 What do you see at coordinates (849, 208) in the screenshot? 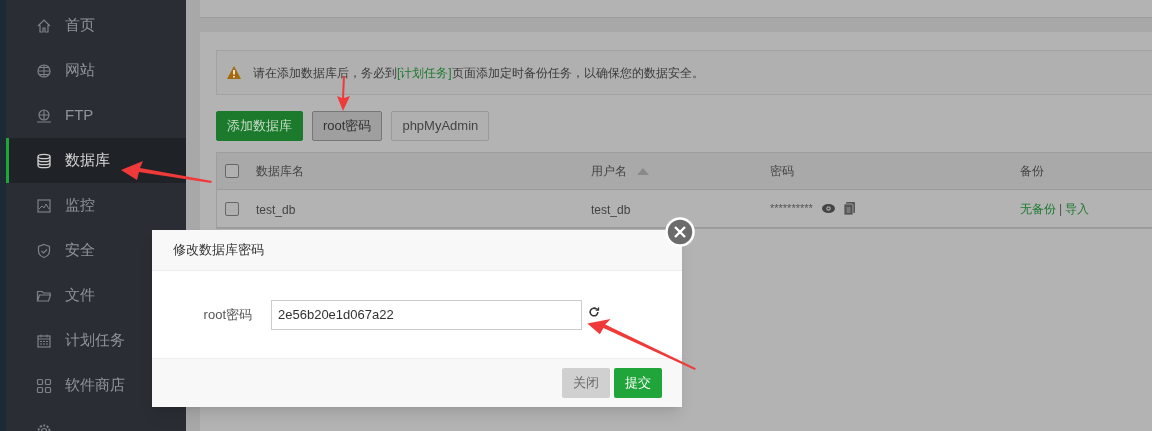
I see `copy-icon` at bounding box center [849, 208].